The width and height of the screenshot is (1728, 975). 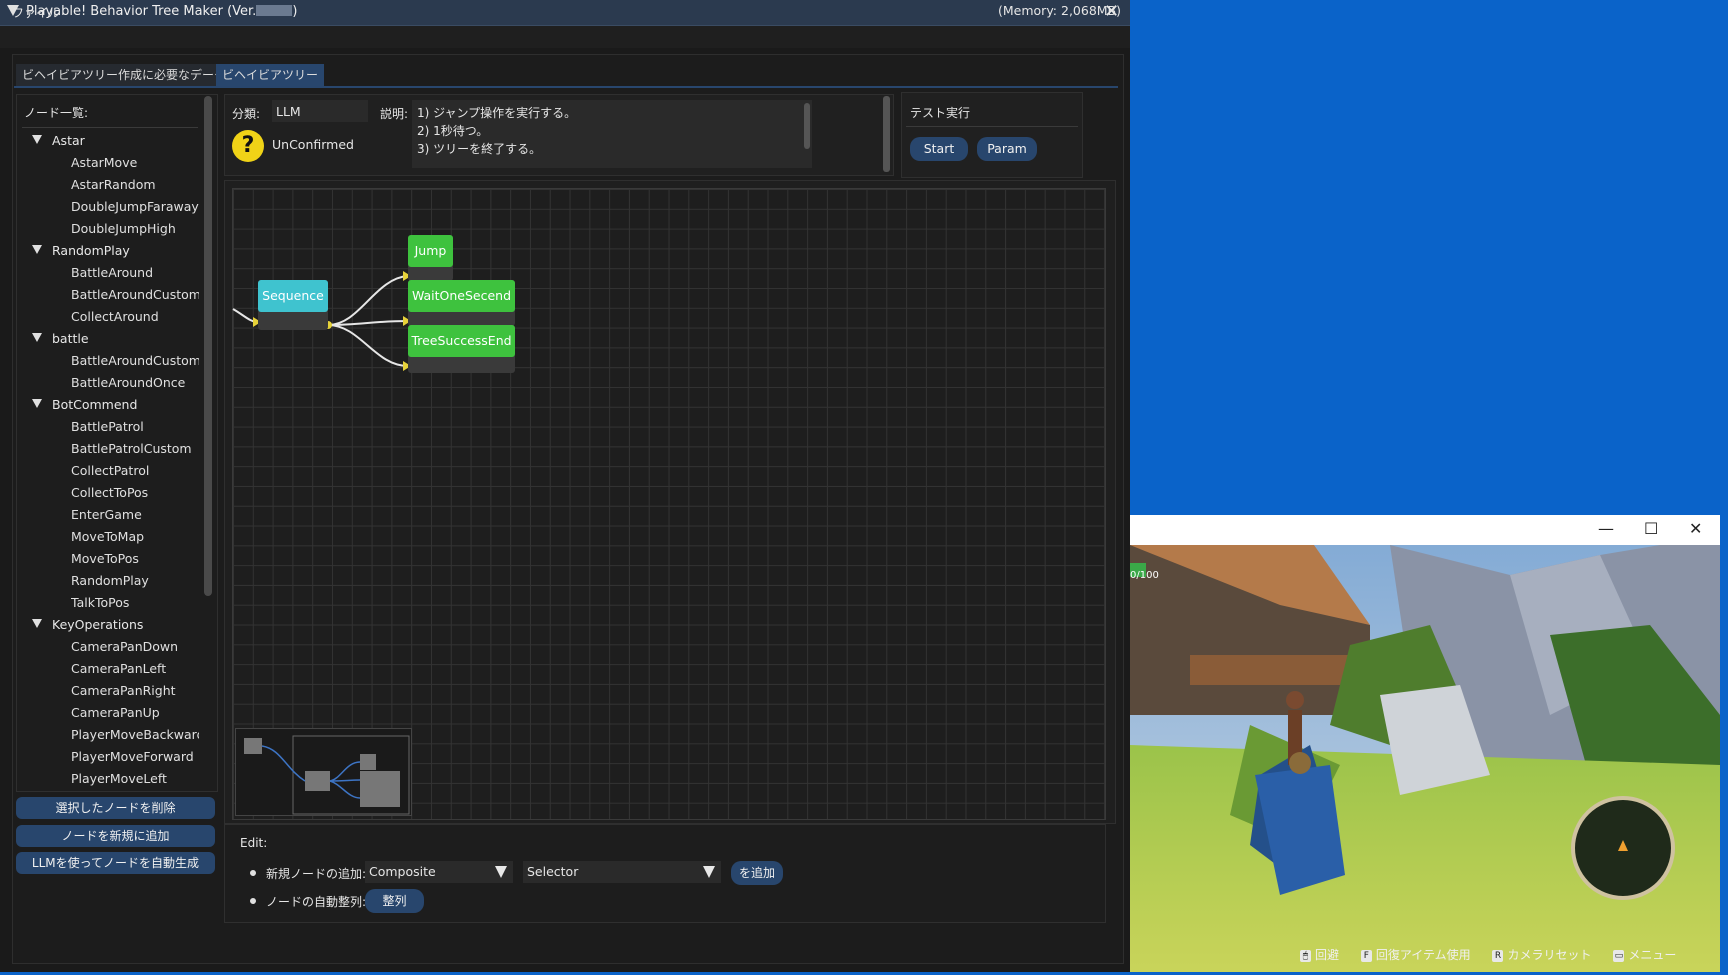 What do you see at coordinates (394, 901) in the screenshot?
I see `arrange-button: 整列` at bounding box center [394, 901].